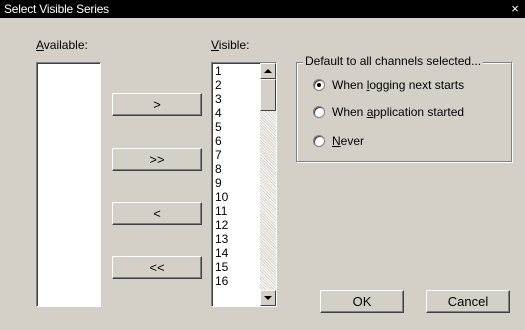 The height and width of the screenshot is (330, 525). I want to click on visible-scrollbar, so click(268, 184).